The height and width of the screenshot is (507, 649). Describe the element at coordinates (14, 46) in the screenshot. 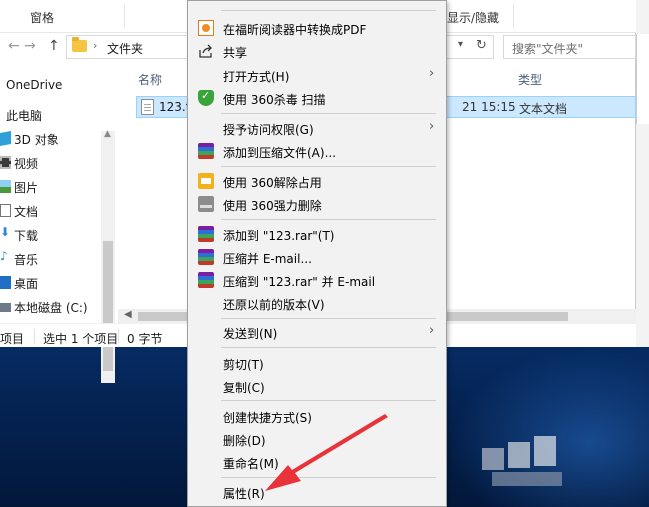

I see `back-icon: ←` at that location.